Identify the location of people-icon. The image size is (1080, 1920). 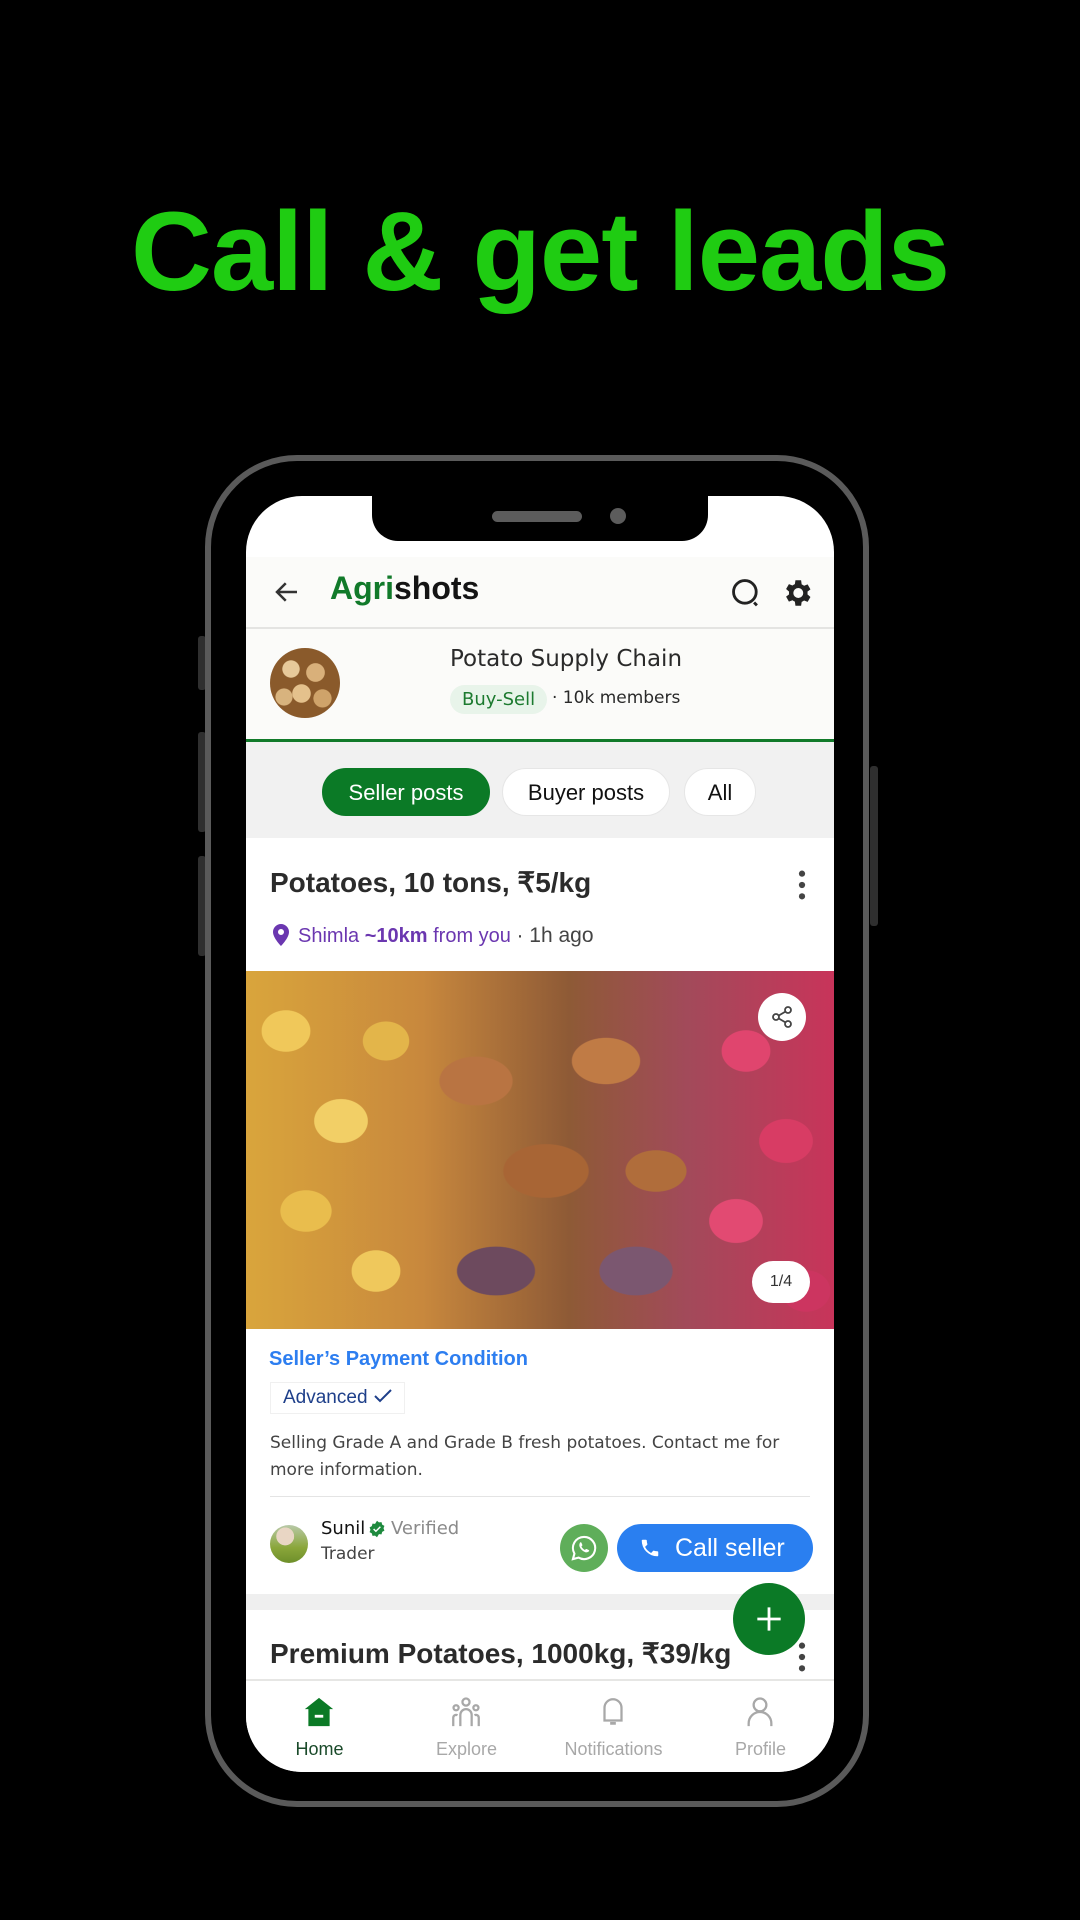
(466, 1712).